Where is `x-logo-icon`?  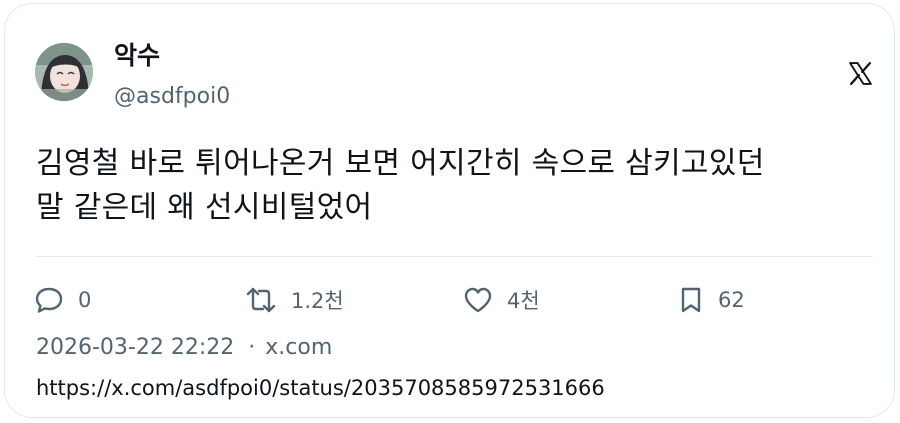
x-logo-icon is located at coordinates (860, 73).